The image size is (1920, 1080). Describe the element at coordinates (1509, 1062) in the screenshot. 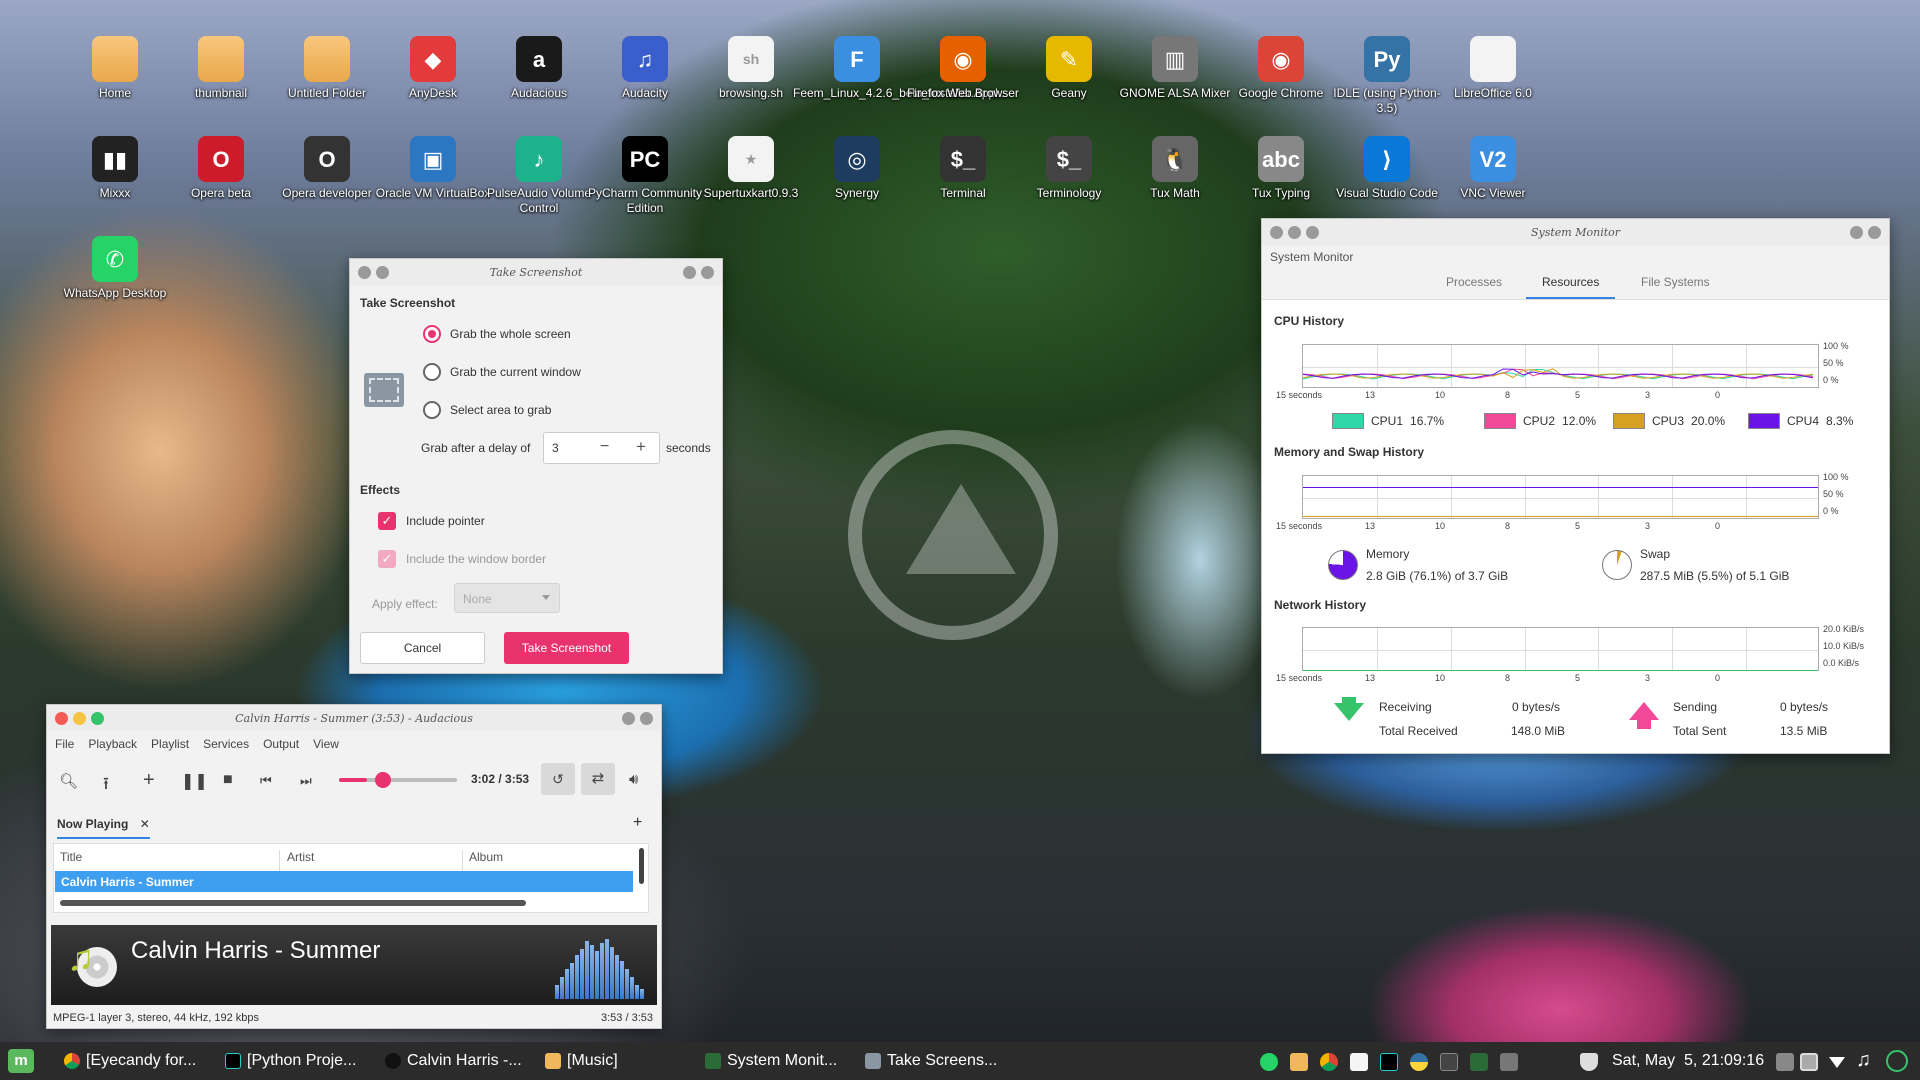

I see `mixer-tray-icon` at that location.